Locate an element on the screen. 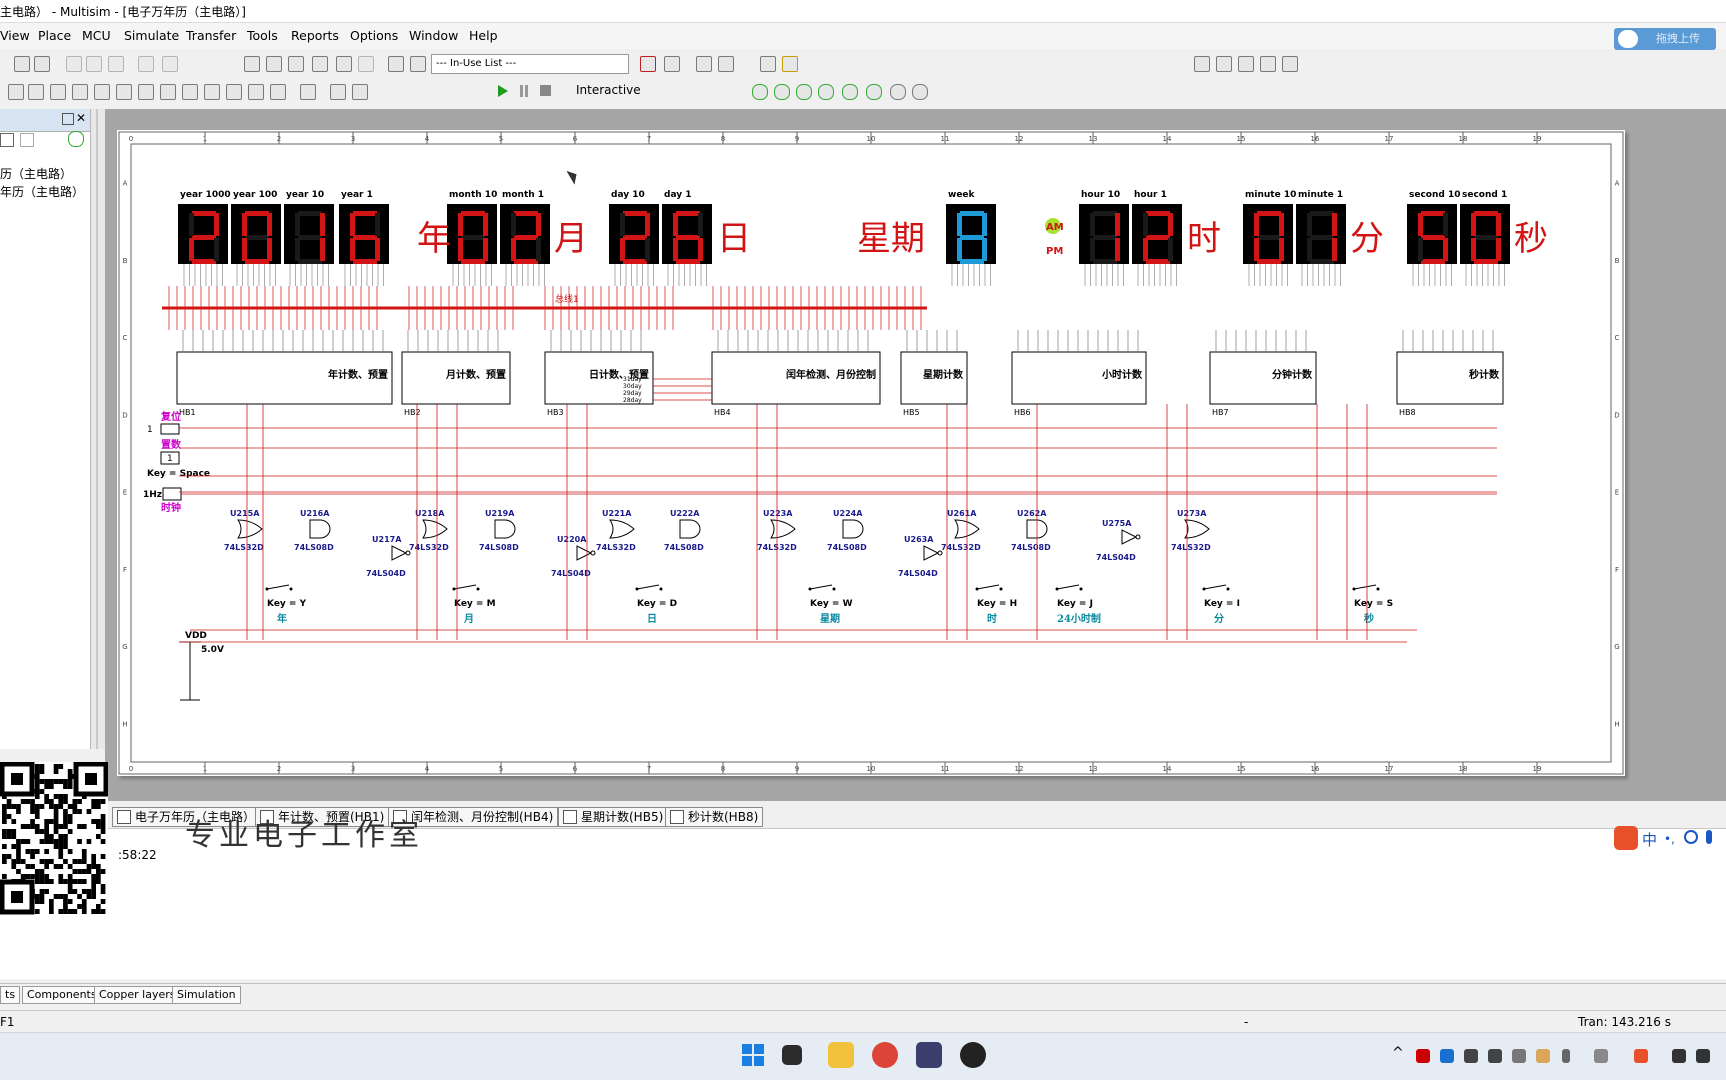 The width and height of the screenshot is (1726, 1080). windows-start-icon is located at coordinates (753, 1055).